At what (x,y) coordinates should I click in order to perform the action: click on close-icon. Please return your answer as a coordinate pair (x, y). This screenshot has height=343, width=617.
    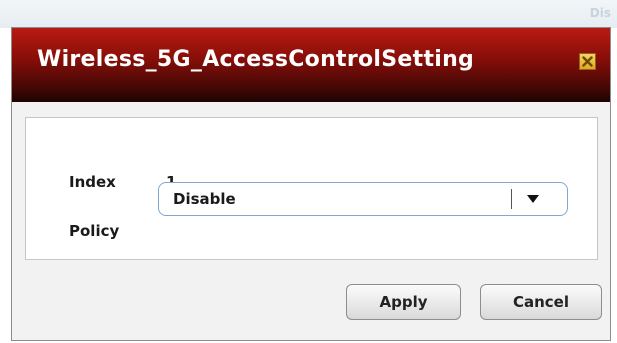
    Looking at the image, I should click on (587, 61).